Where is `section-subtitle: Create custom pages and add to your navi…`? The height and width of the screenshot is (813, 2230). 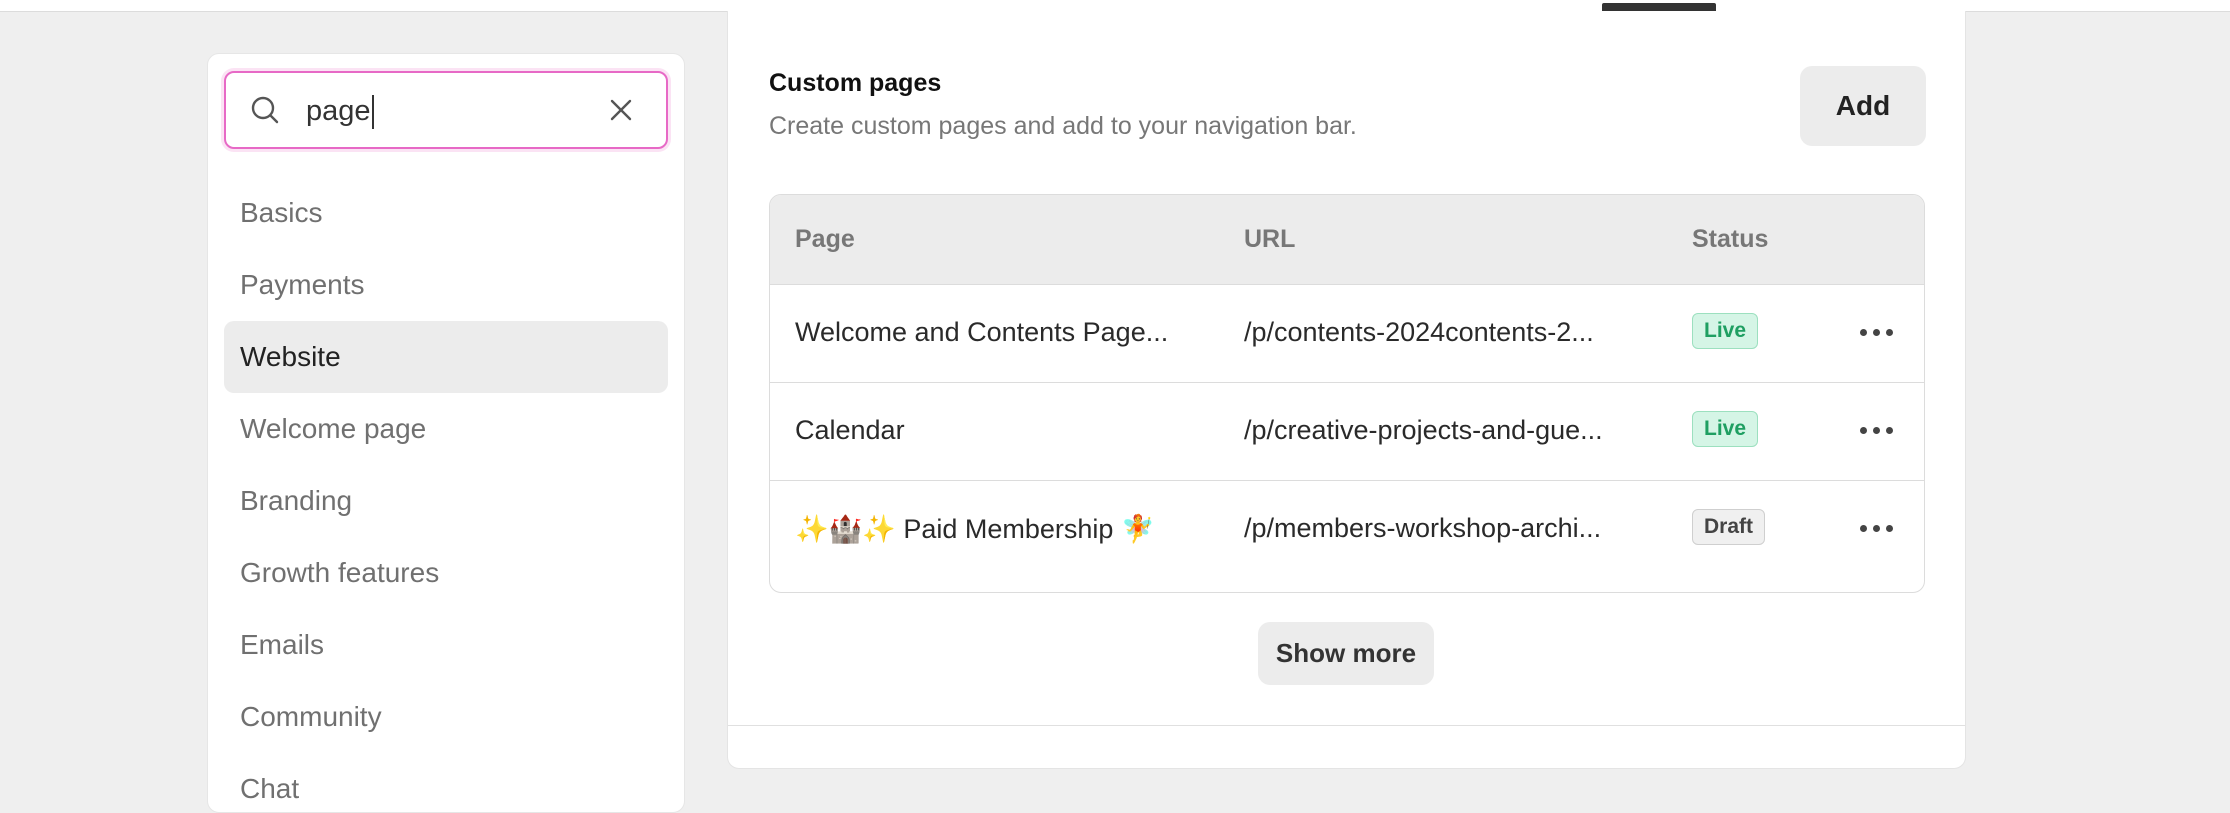
section-subtitle: Create custom pages and add to your navi… is located at coordinates (1063, 126).